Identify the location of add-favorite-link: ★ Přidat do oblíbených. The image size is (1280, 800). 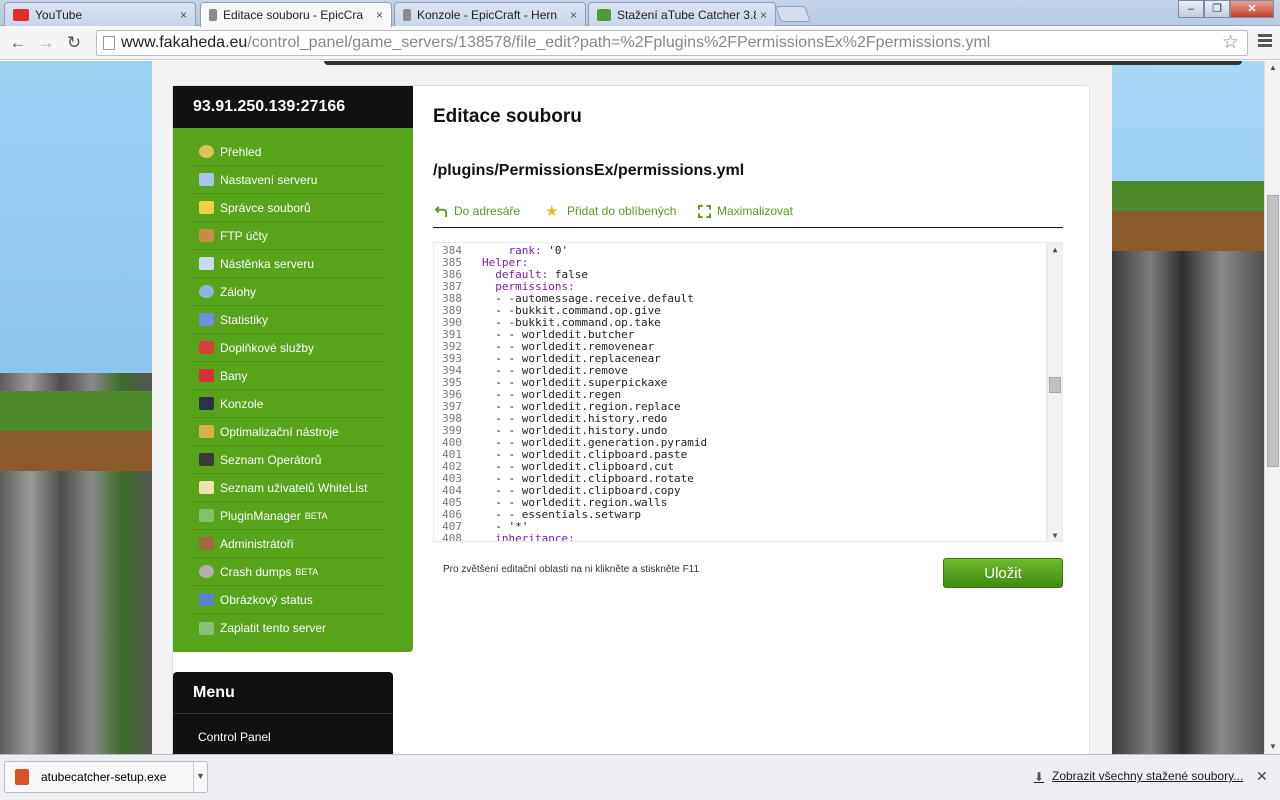
(611, 211).